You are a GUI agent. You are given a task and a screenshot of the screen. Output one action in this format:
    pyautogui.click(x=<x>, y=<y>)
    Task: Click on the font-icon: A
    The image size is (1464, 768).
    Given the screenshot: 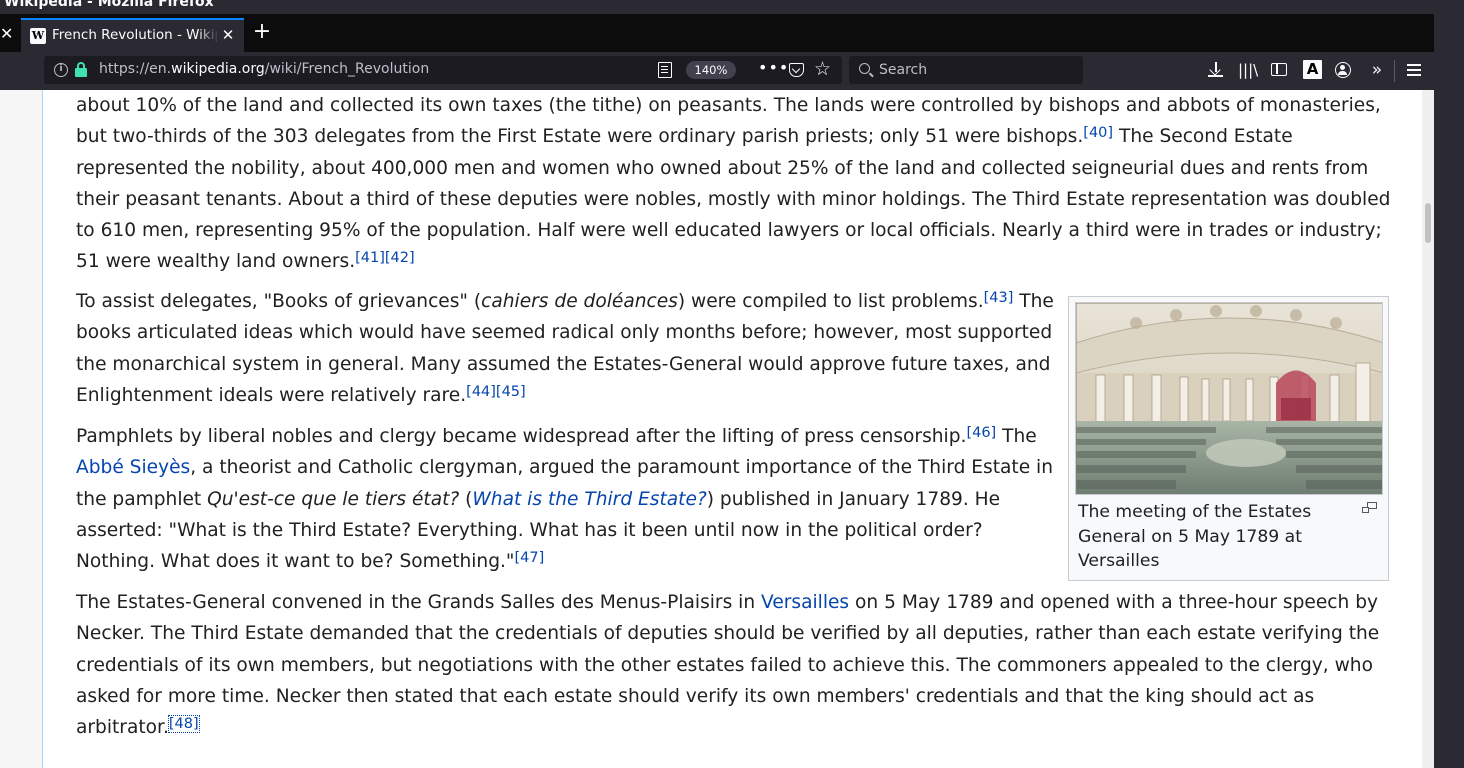 What is the action you would take?
    pyautogui.click(x=1312, y=69)
    